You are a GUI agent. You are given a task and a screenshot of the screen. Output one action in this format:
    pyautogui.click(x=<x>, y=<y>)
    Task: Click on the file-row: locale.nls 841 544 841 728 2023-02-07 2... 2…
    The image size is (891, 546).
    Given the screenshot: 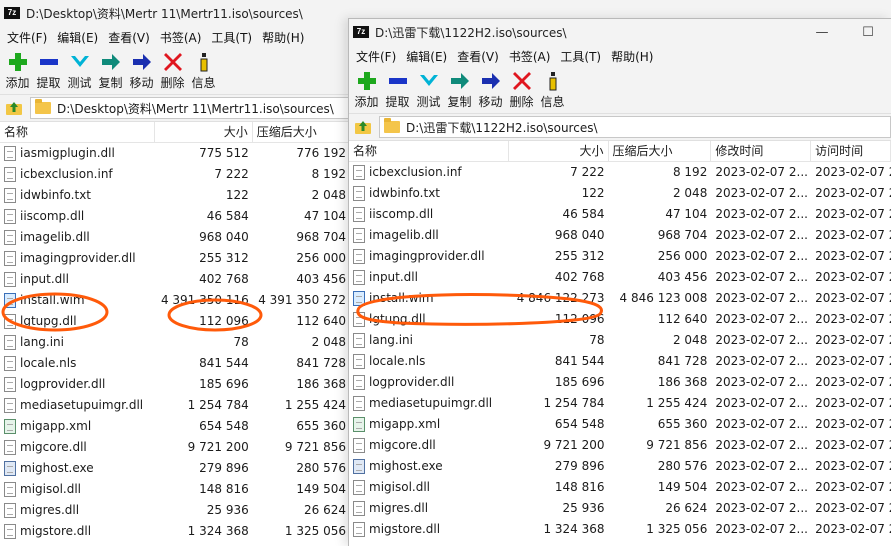 What is the action you would take?
    pyautogui.click(x=620, y=361)
    